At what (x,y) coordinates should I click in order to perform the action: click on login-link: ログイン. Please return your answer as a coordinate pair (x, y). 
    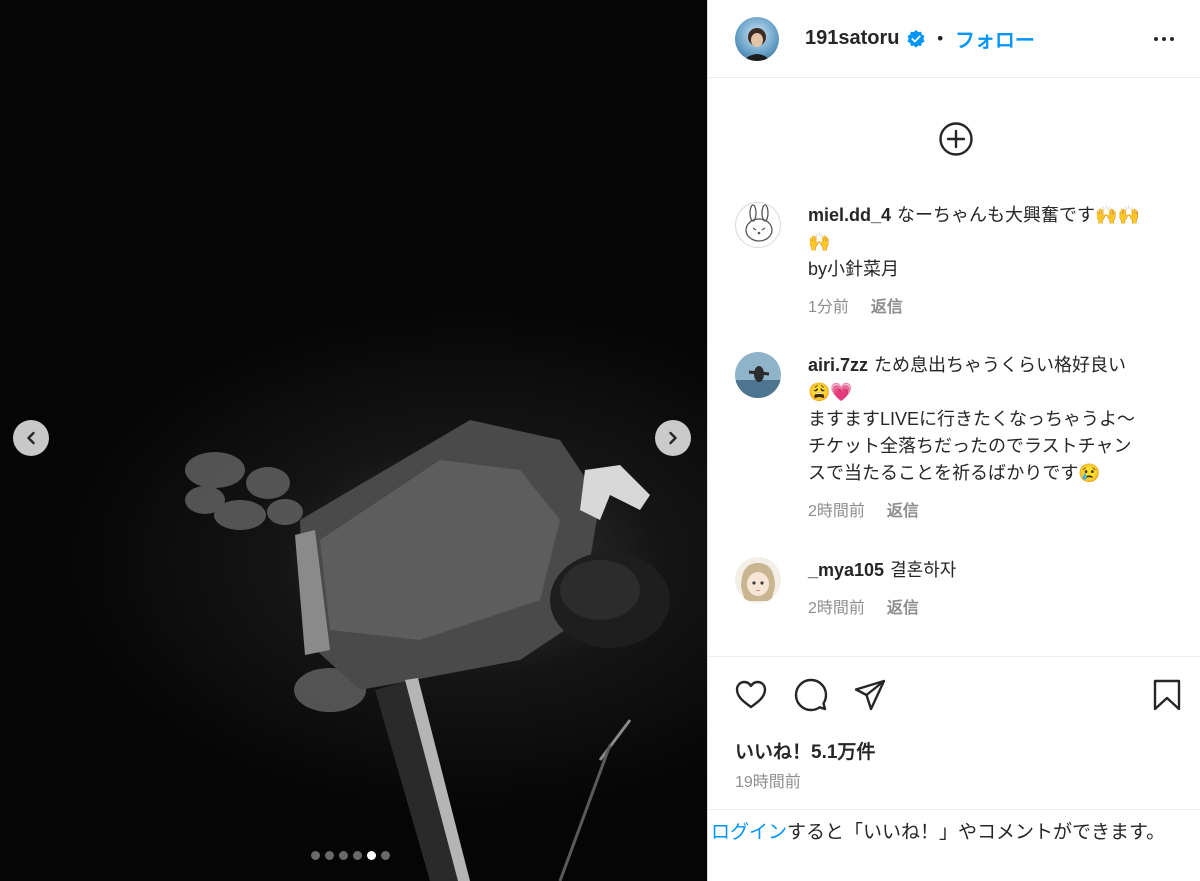
    Looking at the image, I should click on (749, 832).